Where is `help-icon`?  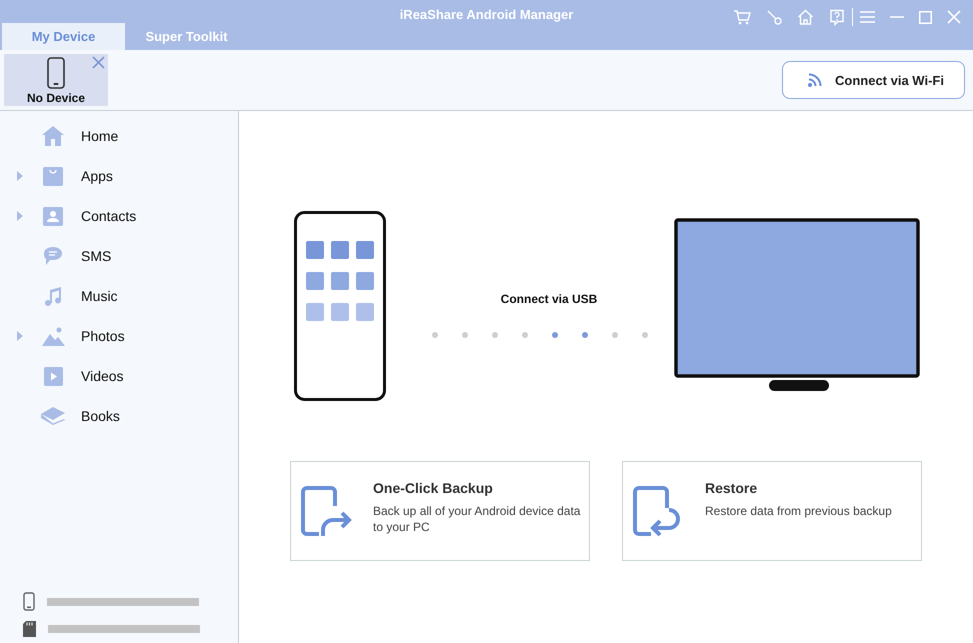
help-icon is located at coordinates (837, 17).